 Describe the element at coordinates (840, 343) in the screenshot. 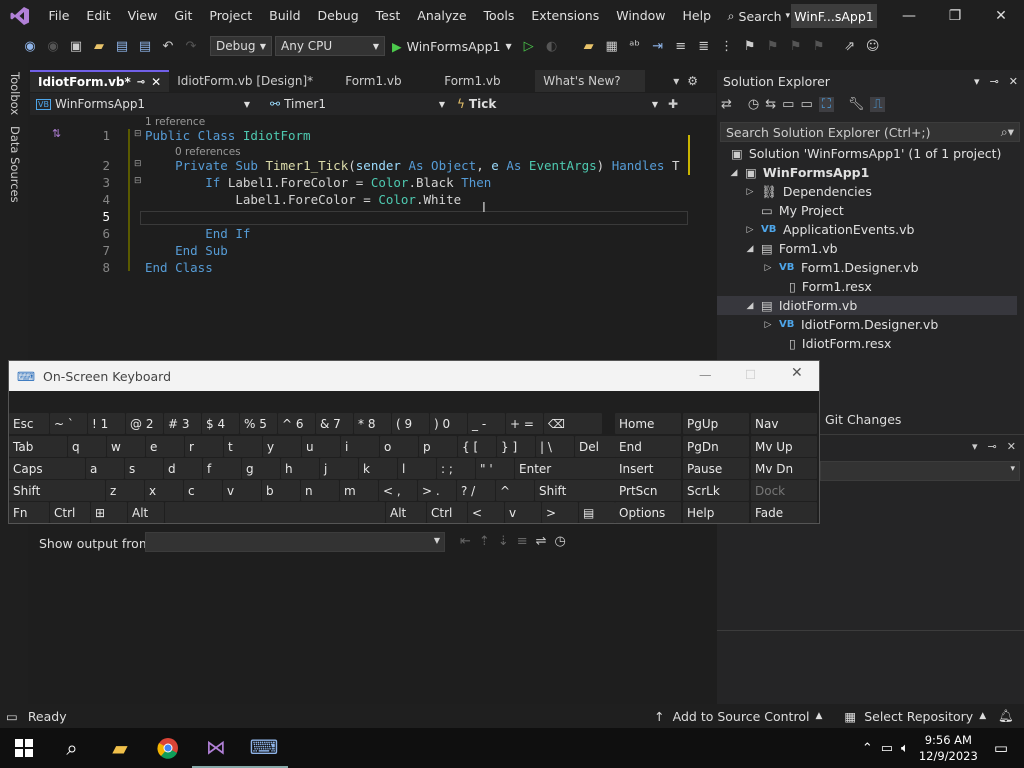

I see `tree-idiotform-resx: ▯ IdiotForm.resx` at that location.